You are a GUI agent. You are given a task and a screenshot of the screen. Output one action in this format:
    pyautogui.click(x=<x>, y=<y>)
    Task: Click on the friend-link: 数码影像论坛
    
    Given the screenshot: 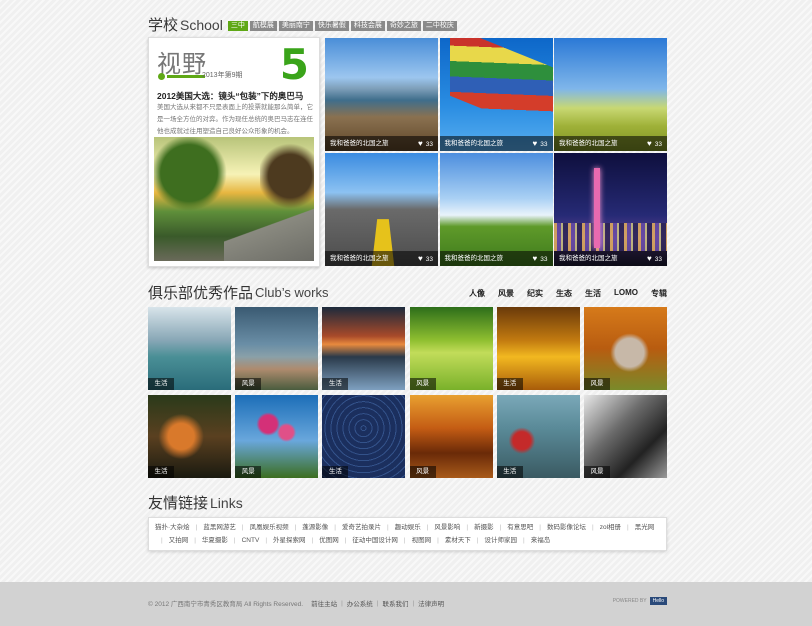 What is the action you would take?
    pyautogui.click(x=566, y=527)
    